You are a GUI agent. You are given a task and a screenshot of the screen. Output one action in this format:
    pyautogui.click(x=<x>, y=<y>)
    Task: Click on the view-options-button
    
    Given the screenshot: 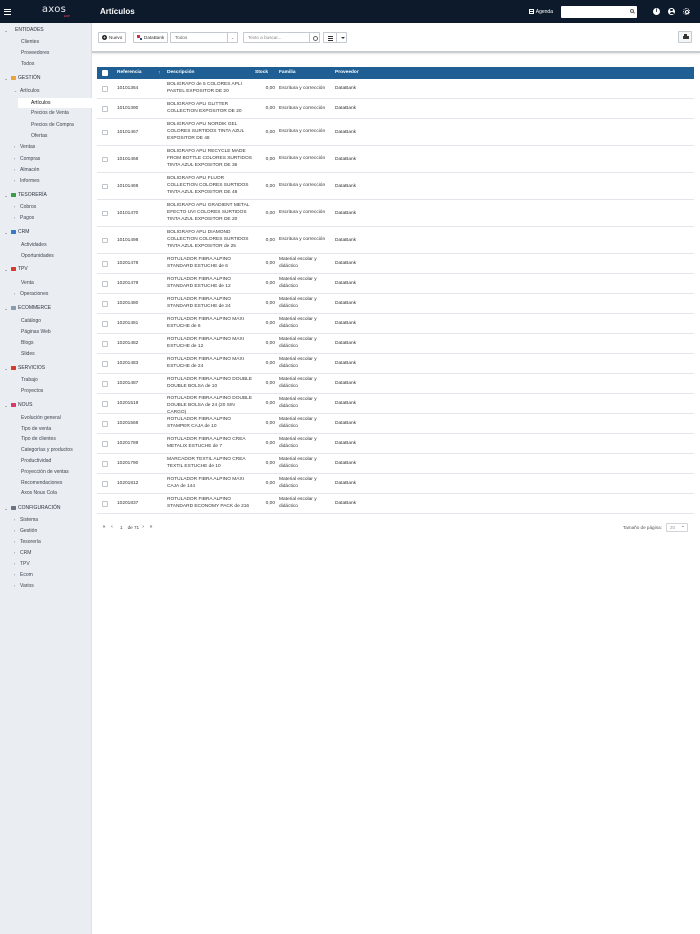 What is the action you would take?
    pyautogui.click(x=335, y=37)
    